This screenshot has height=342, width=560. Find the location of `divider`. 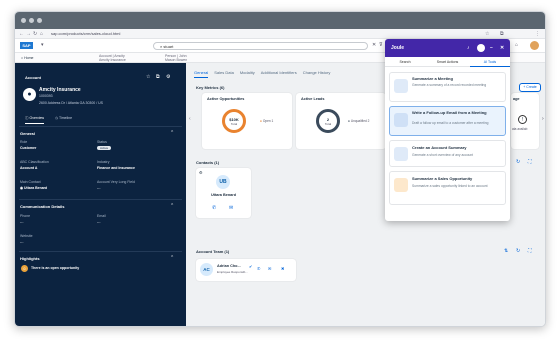

divider is located at coordinates (100, 251).